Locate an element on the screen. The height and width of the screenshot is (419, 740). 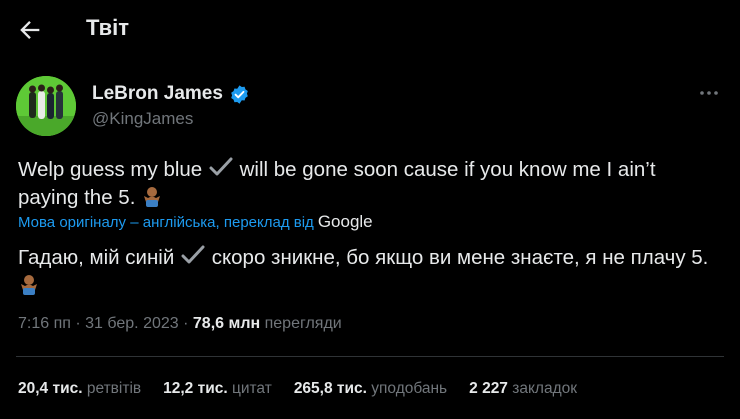
stat-label: цитат is located at coordinates (251, 388).